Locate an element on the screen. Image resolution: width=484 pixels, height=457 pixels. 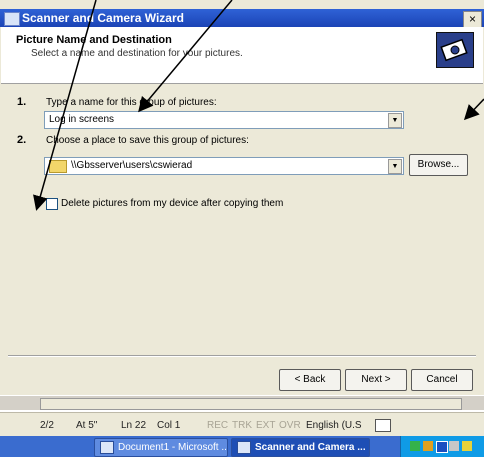
annotation-arrow-name is located at coordinates (185, 56).